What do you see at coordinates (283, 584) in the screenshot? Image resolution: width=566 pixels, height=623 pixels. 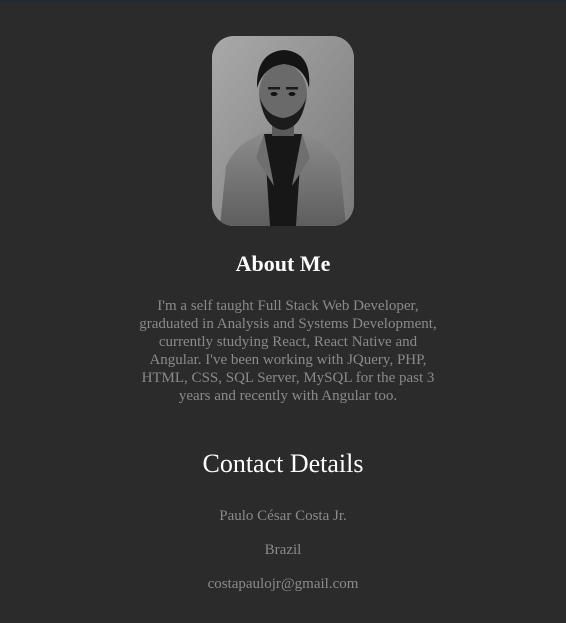 I see `contact-email: costapaulojr@gmail.com` at bounding box center [283, 584].